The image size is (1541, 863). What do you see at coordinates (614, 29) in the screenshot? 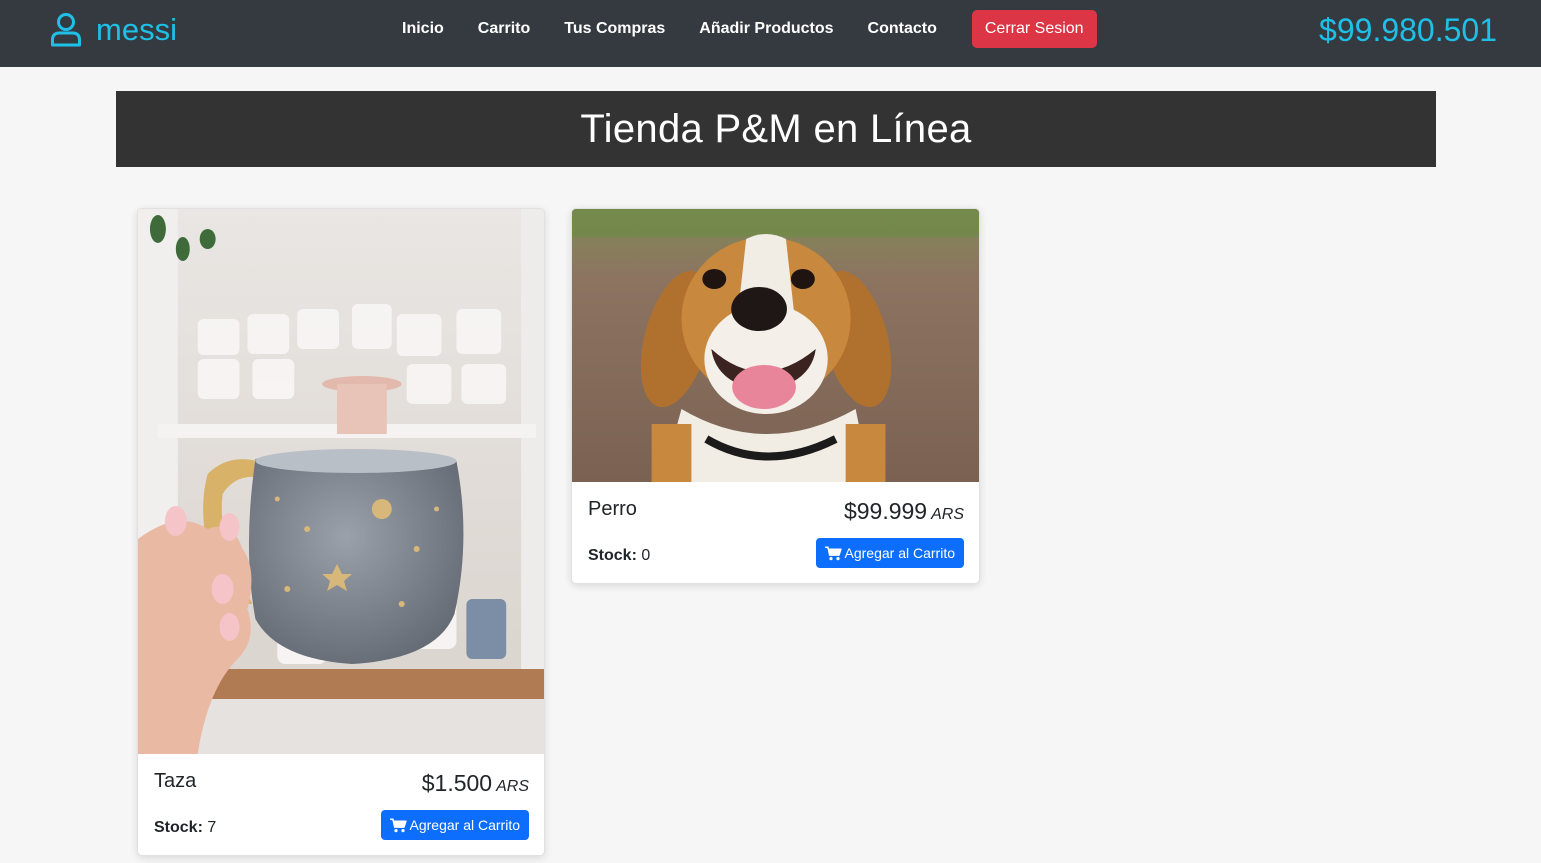
I see `nav-link-tus-compras: Tus Compras` at bounding box center [614, 29].